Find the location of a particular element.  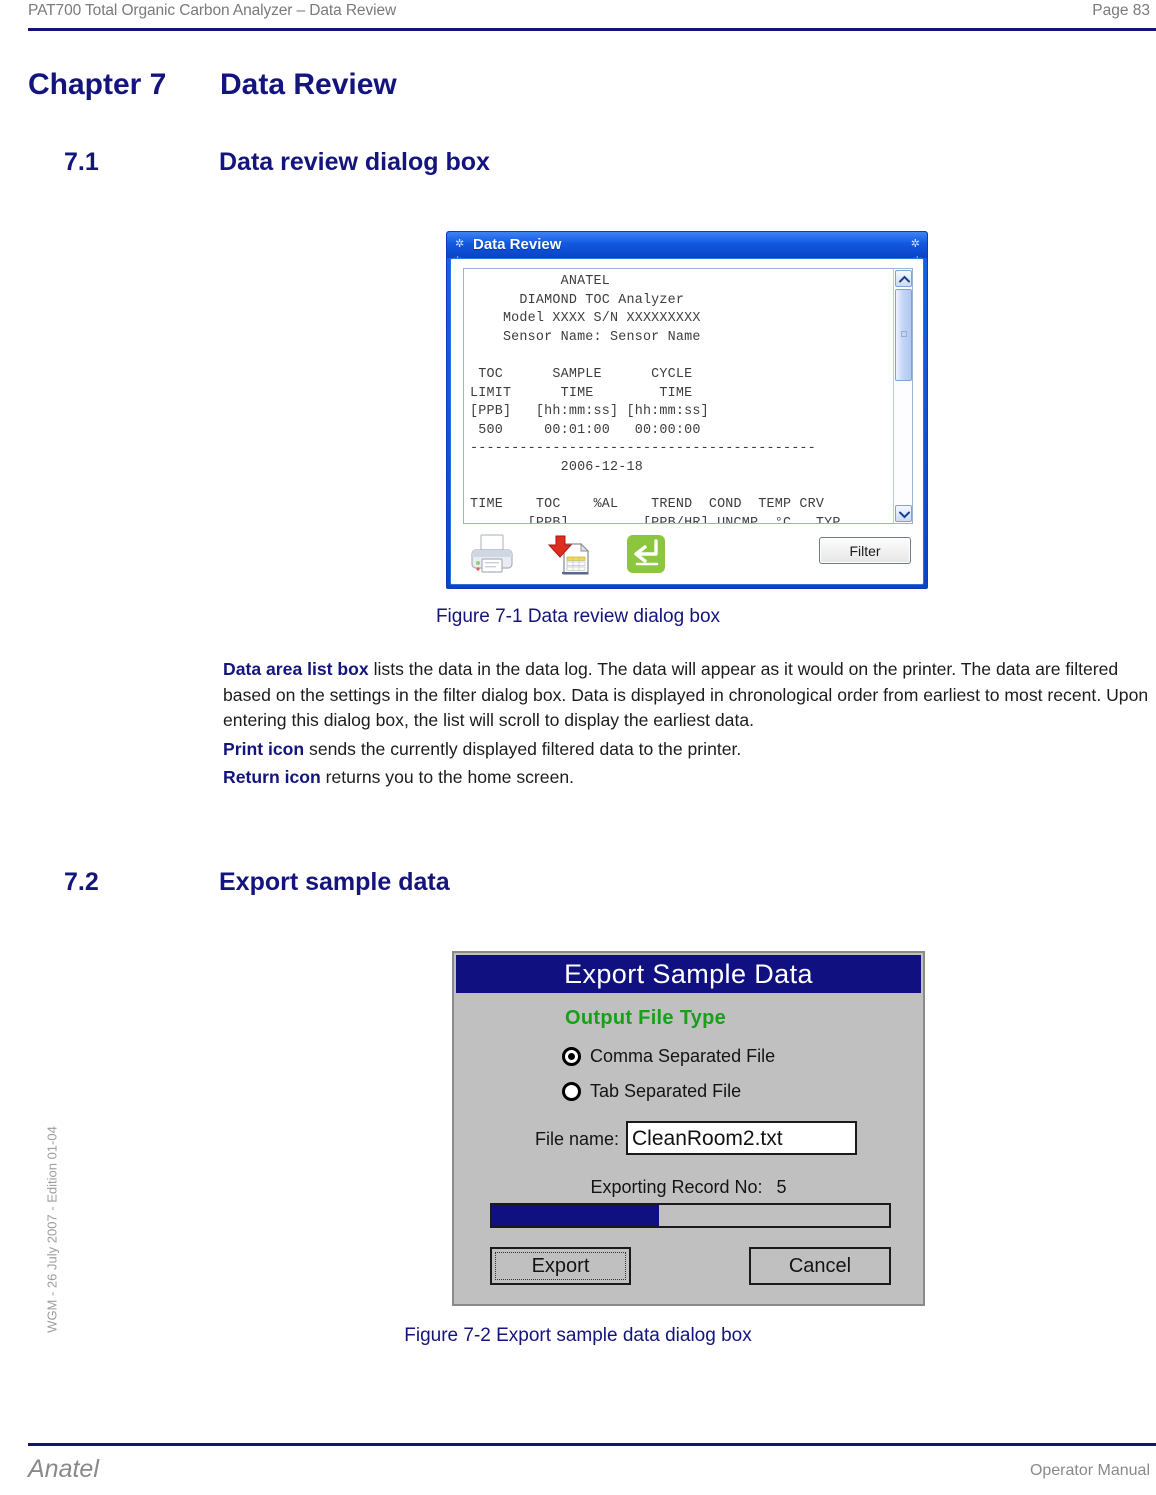

output-file-type-label: Output File Type is located at coordinates (646, 1018).